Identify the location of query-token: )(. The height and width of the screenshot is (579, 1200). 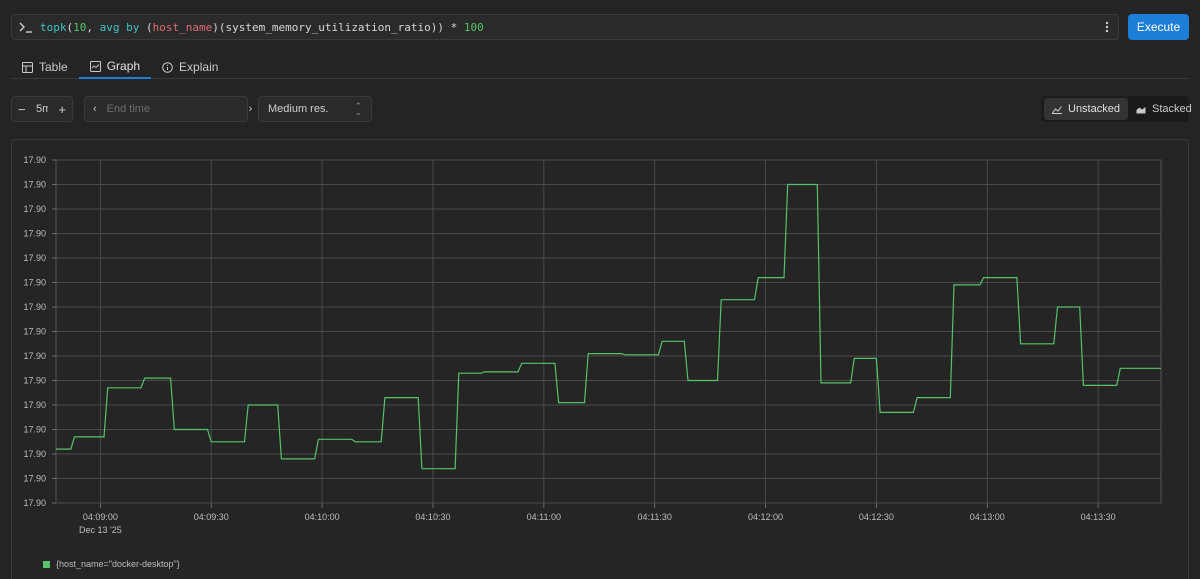
(219, 27).